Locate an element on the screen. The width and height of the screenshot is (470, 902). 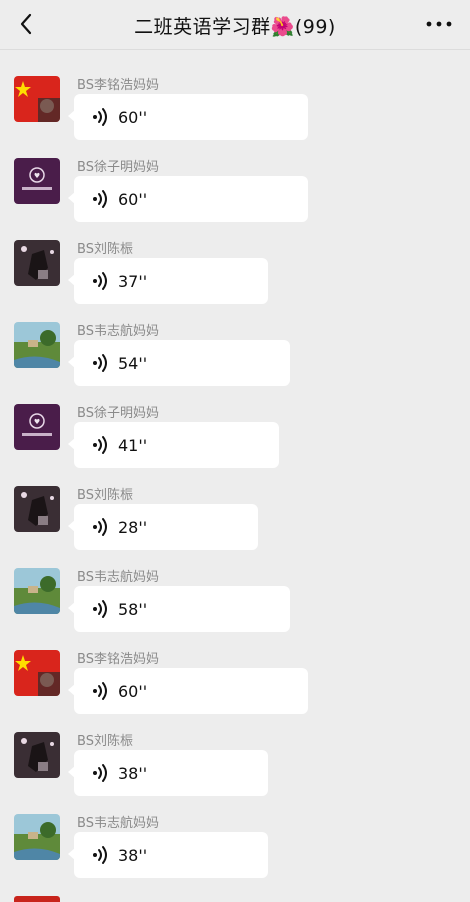
message-row: BS刘陈桭 38'' is located at coordinates (235, 759).